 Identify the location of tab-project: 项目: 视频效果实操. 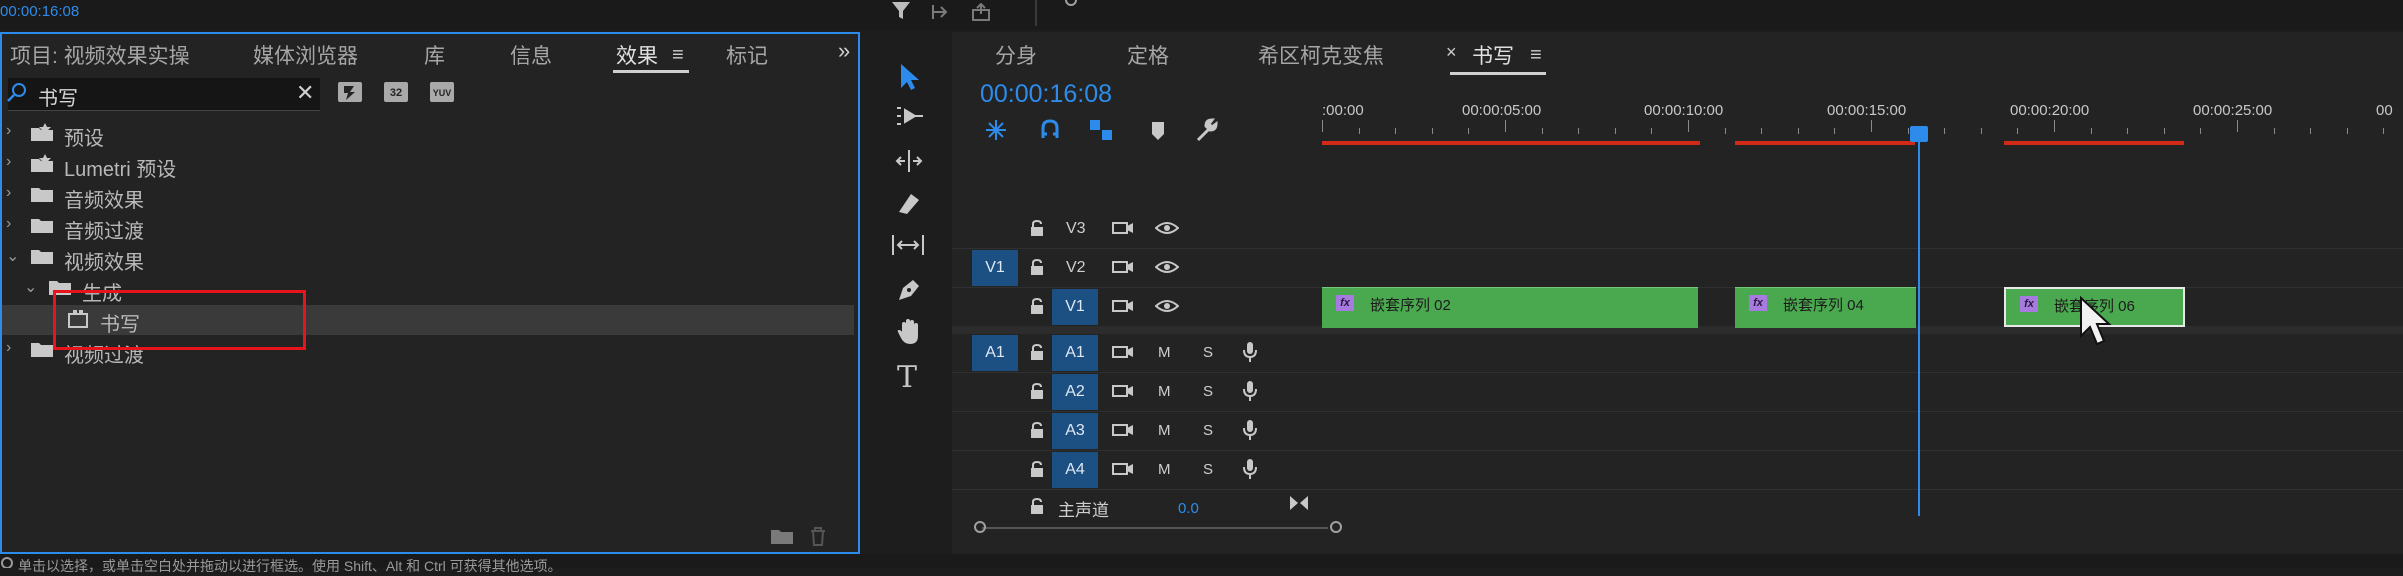
(100, 55).